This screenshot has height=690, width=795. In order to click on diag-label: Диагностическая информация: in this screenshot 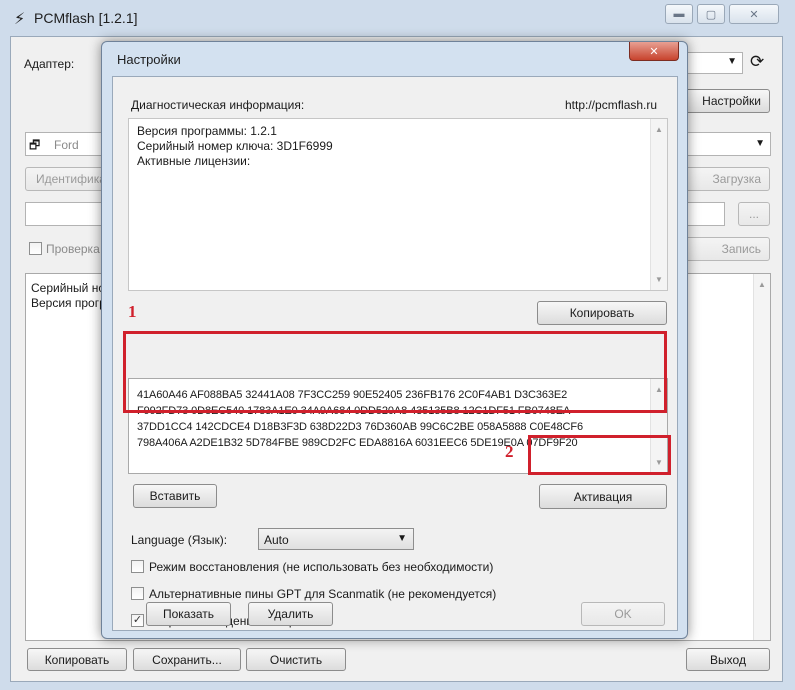, I will do `click(218, 105)`.